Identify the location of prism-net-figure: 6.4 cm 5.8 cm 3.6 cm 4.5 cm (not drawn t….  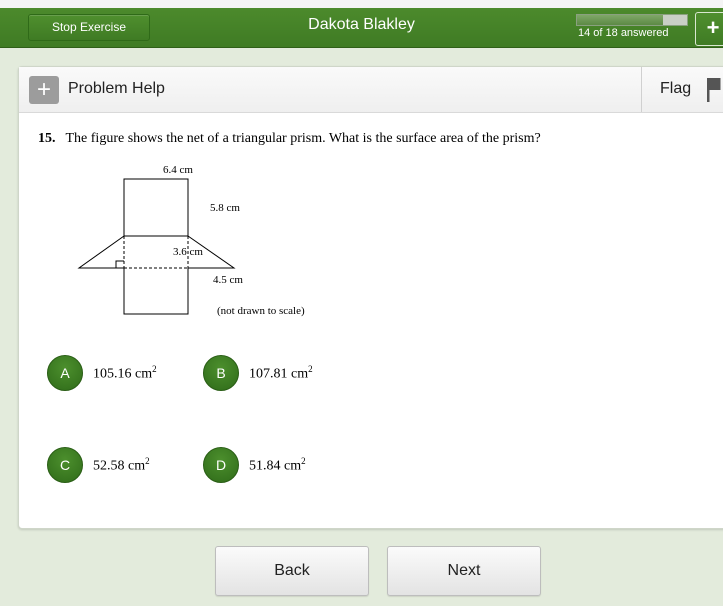
(191, 240).